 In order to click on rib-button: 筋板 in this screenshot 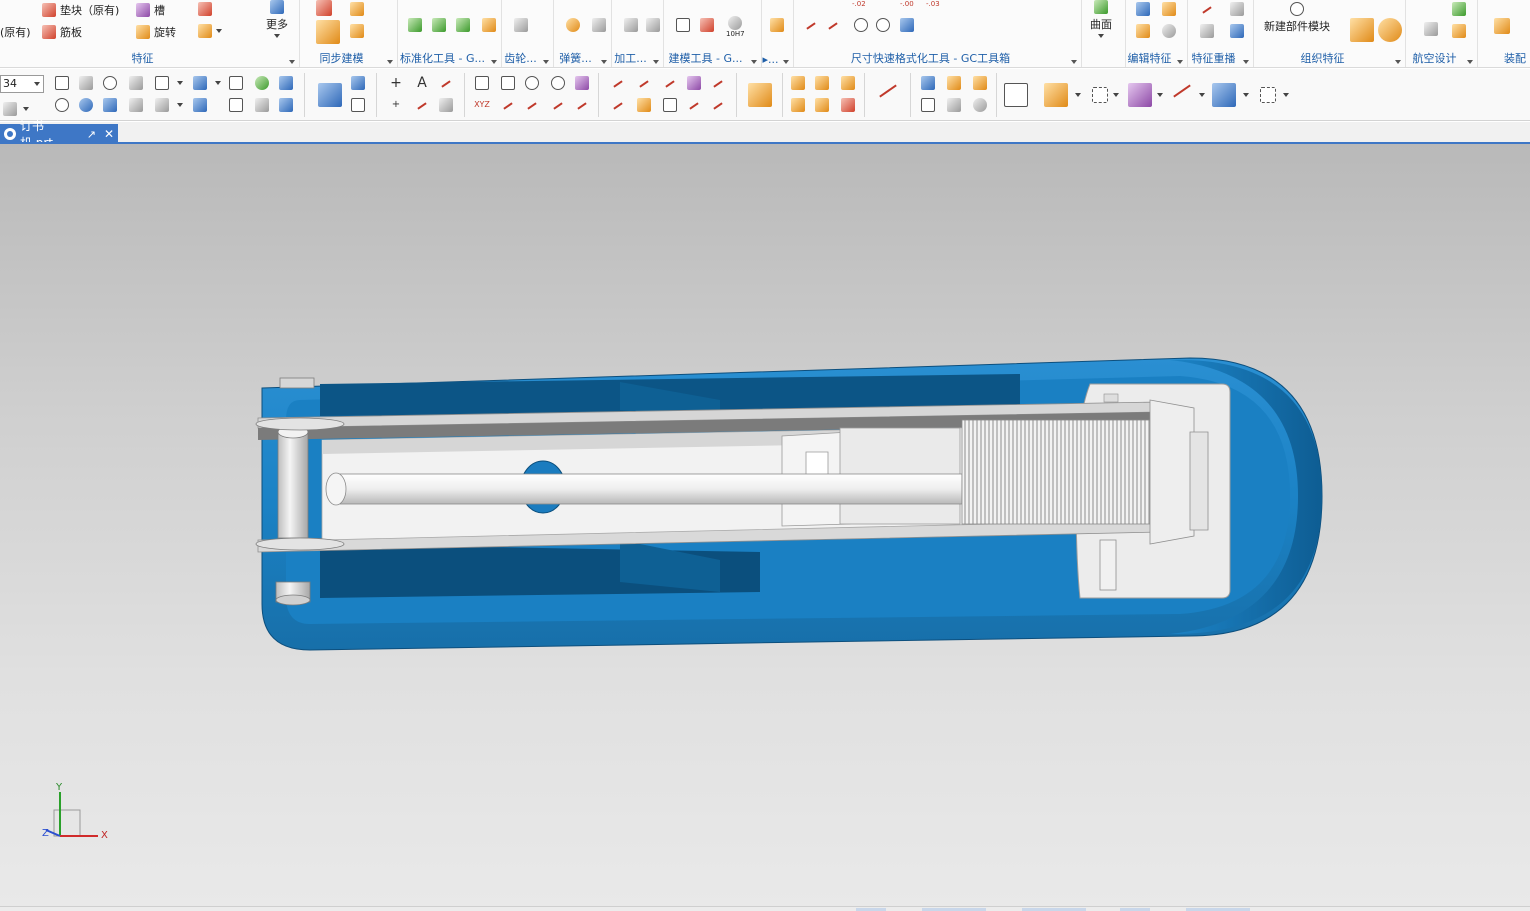, I will do `click(62, 32)`.